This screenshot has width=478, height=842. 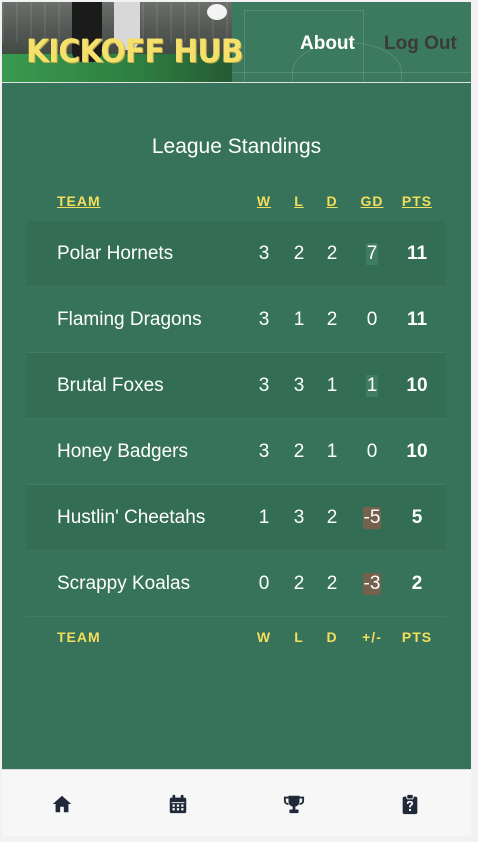 I want to click on header-points: PTS, so click(x=417, y=201).